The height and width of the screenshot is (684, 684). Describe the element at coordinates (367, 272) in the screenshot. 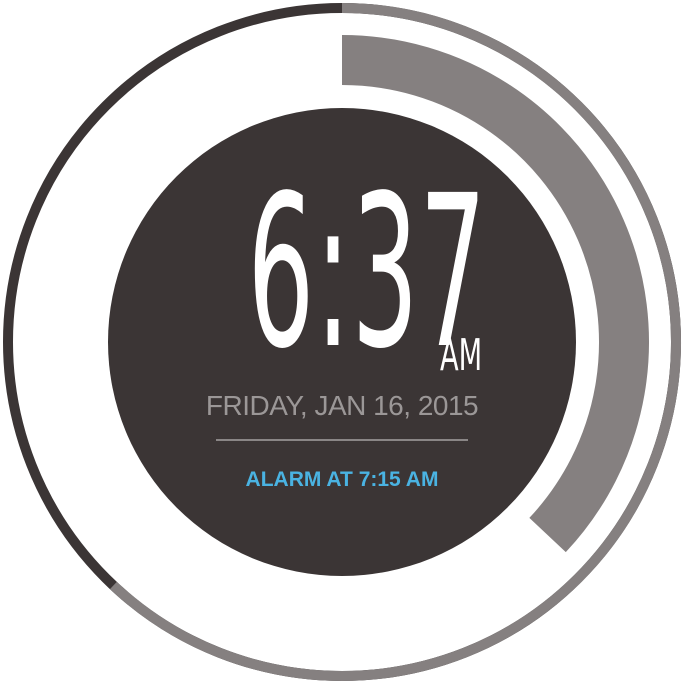

I see `time-digits: 6:37` at that location.